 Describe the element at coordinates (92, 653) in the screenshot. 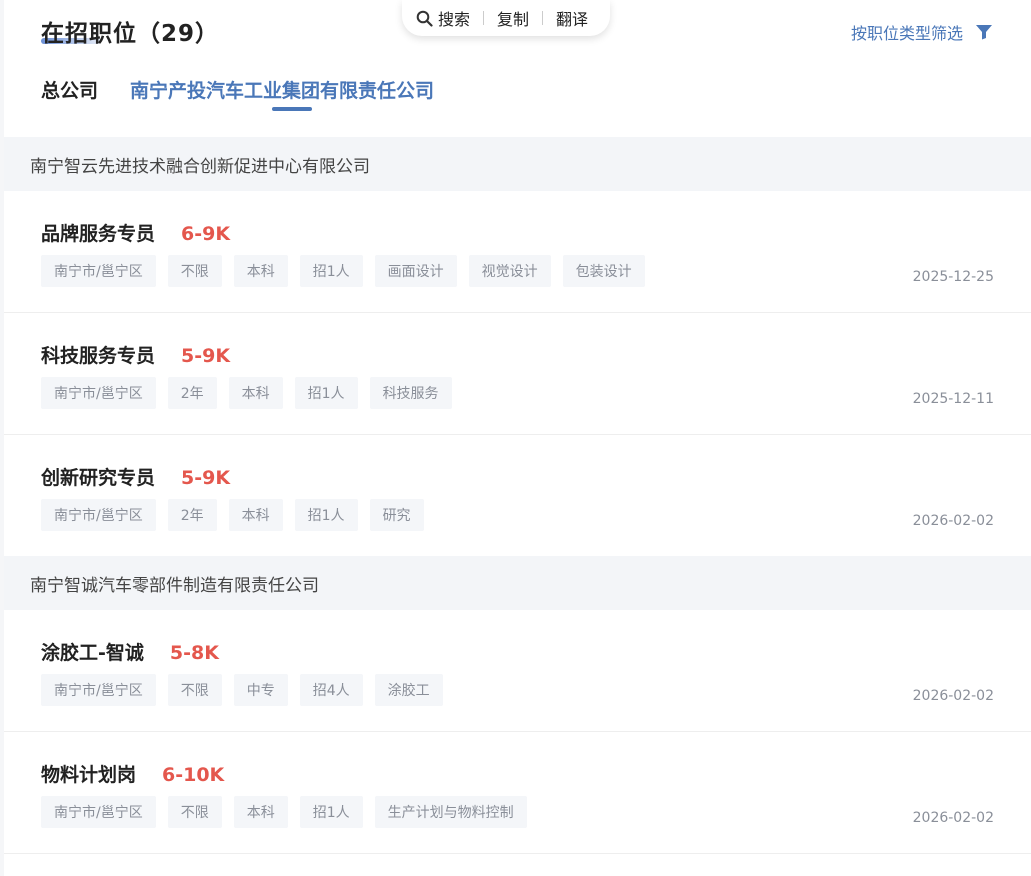

I see `job-title: 涂胶工-智诚` at that location.